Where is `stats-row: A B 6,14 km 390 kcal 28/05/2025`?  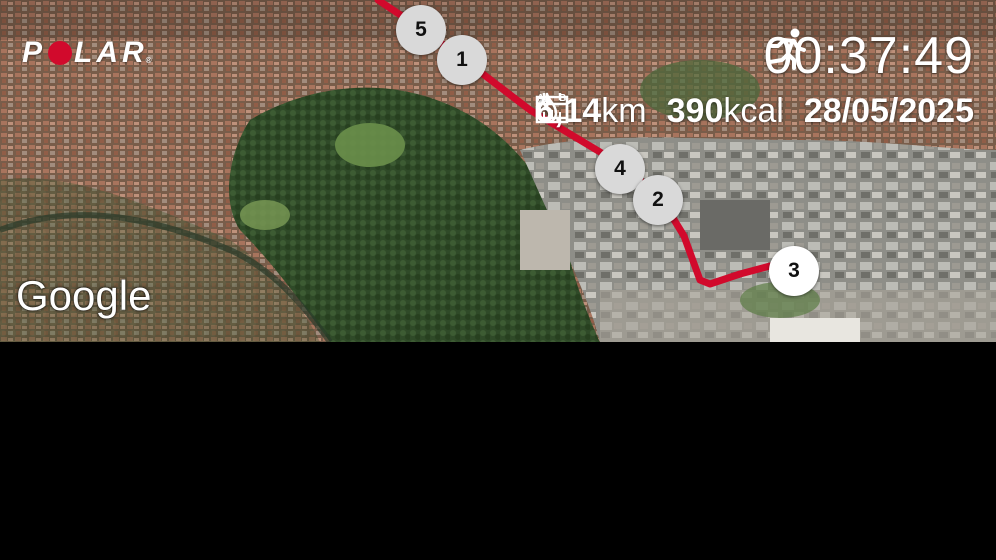
stats-row: A B 6,14 km 390 kcal 28/05/2025 is located at coordinates (754, 111).